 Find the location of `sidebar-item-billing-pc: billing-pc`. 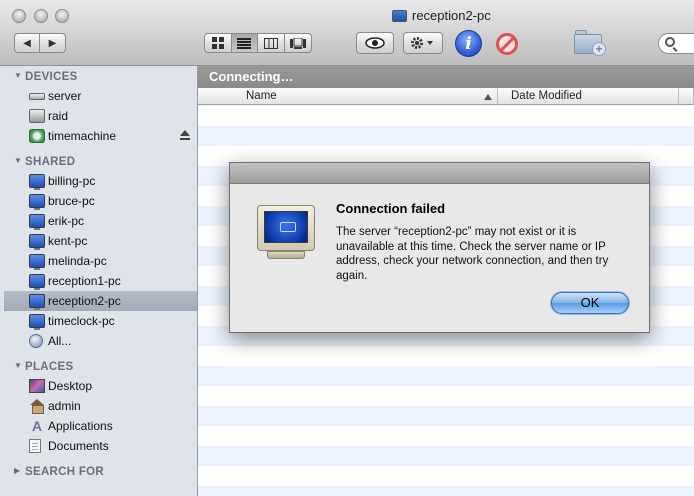

sidebar-item-billing-pc: billing-pc is located at coordinates (100, 181).